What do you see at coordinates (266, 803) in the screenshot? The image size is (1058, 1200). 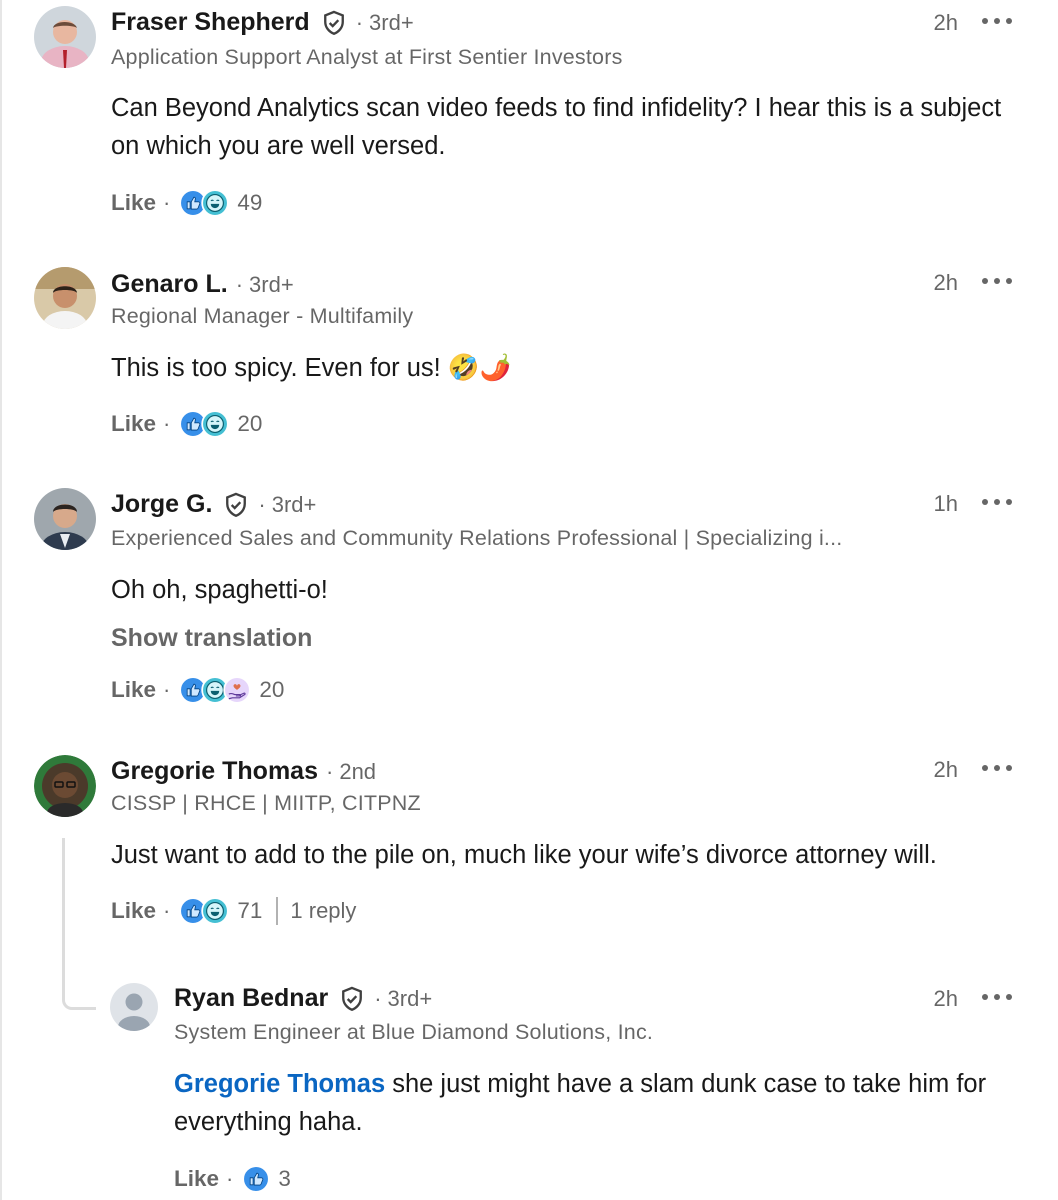 I see `author-headline: CISSP | RHCE | MIITP, CITPNZ` at bounding box center [266, 803].